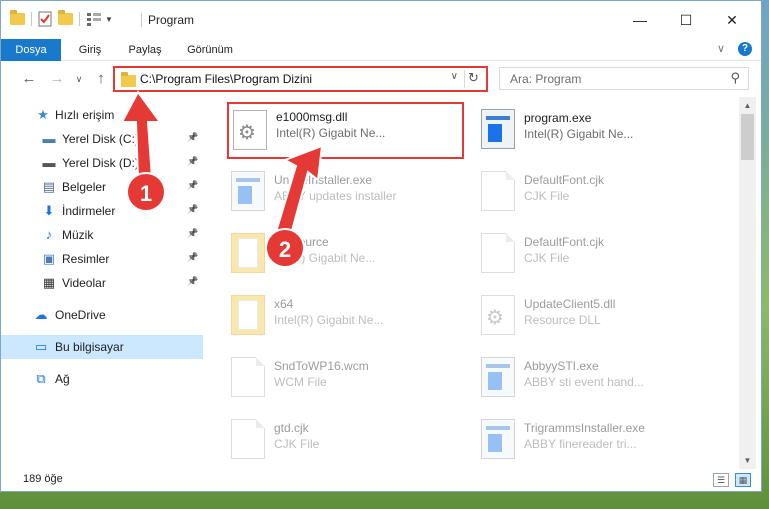  Describe the element at coordinates (732, 20) in the screenshot. I see `close-button: ✕` at that location.